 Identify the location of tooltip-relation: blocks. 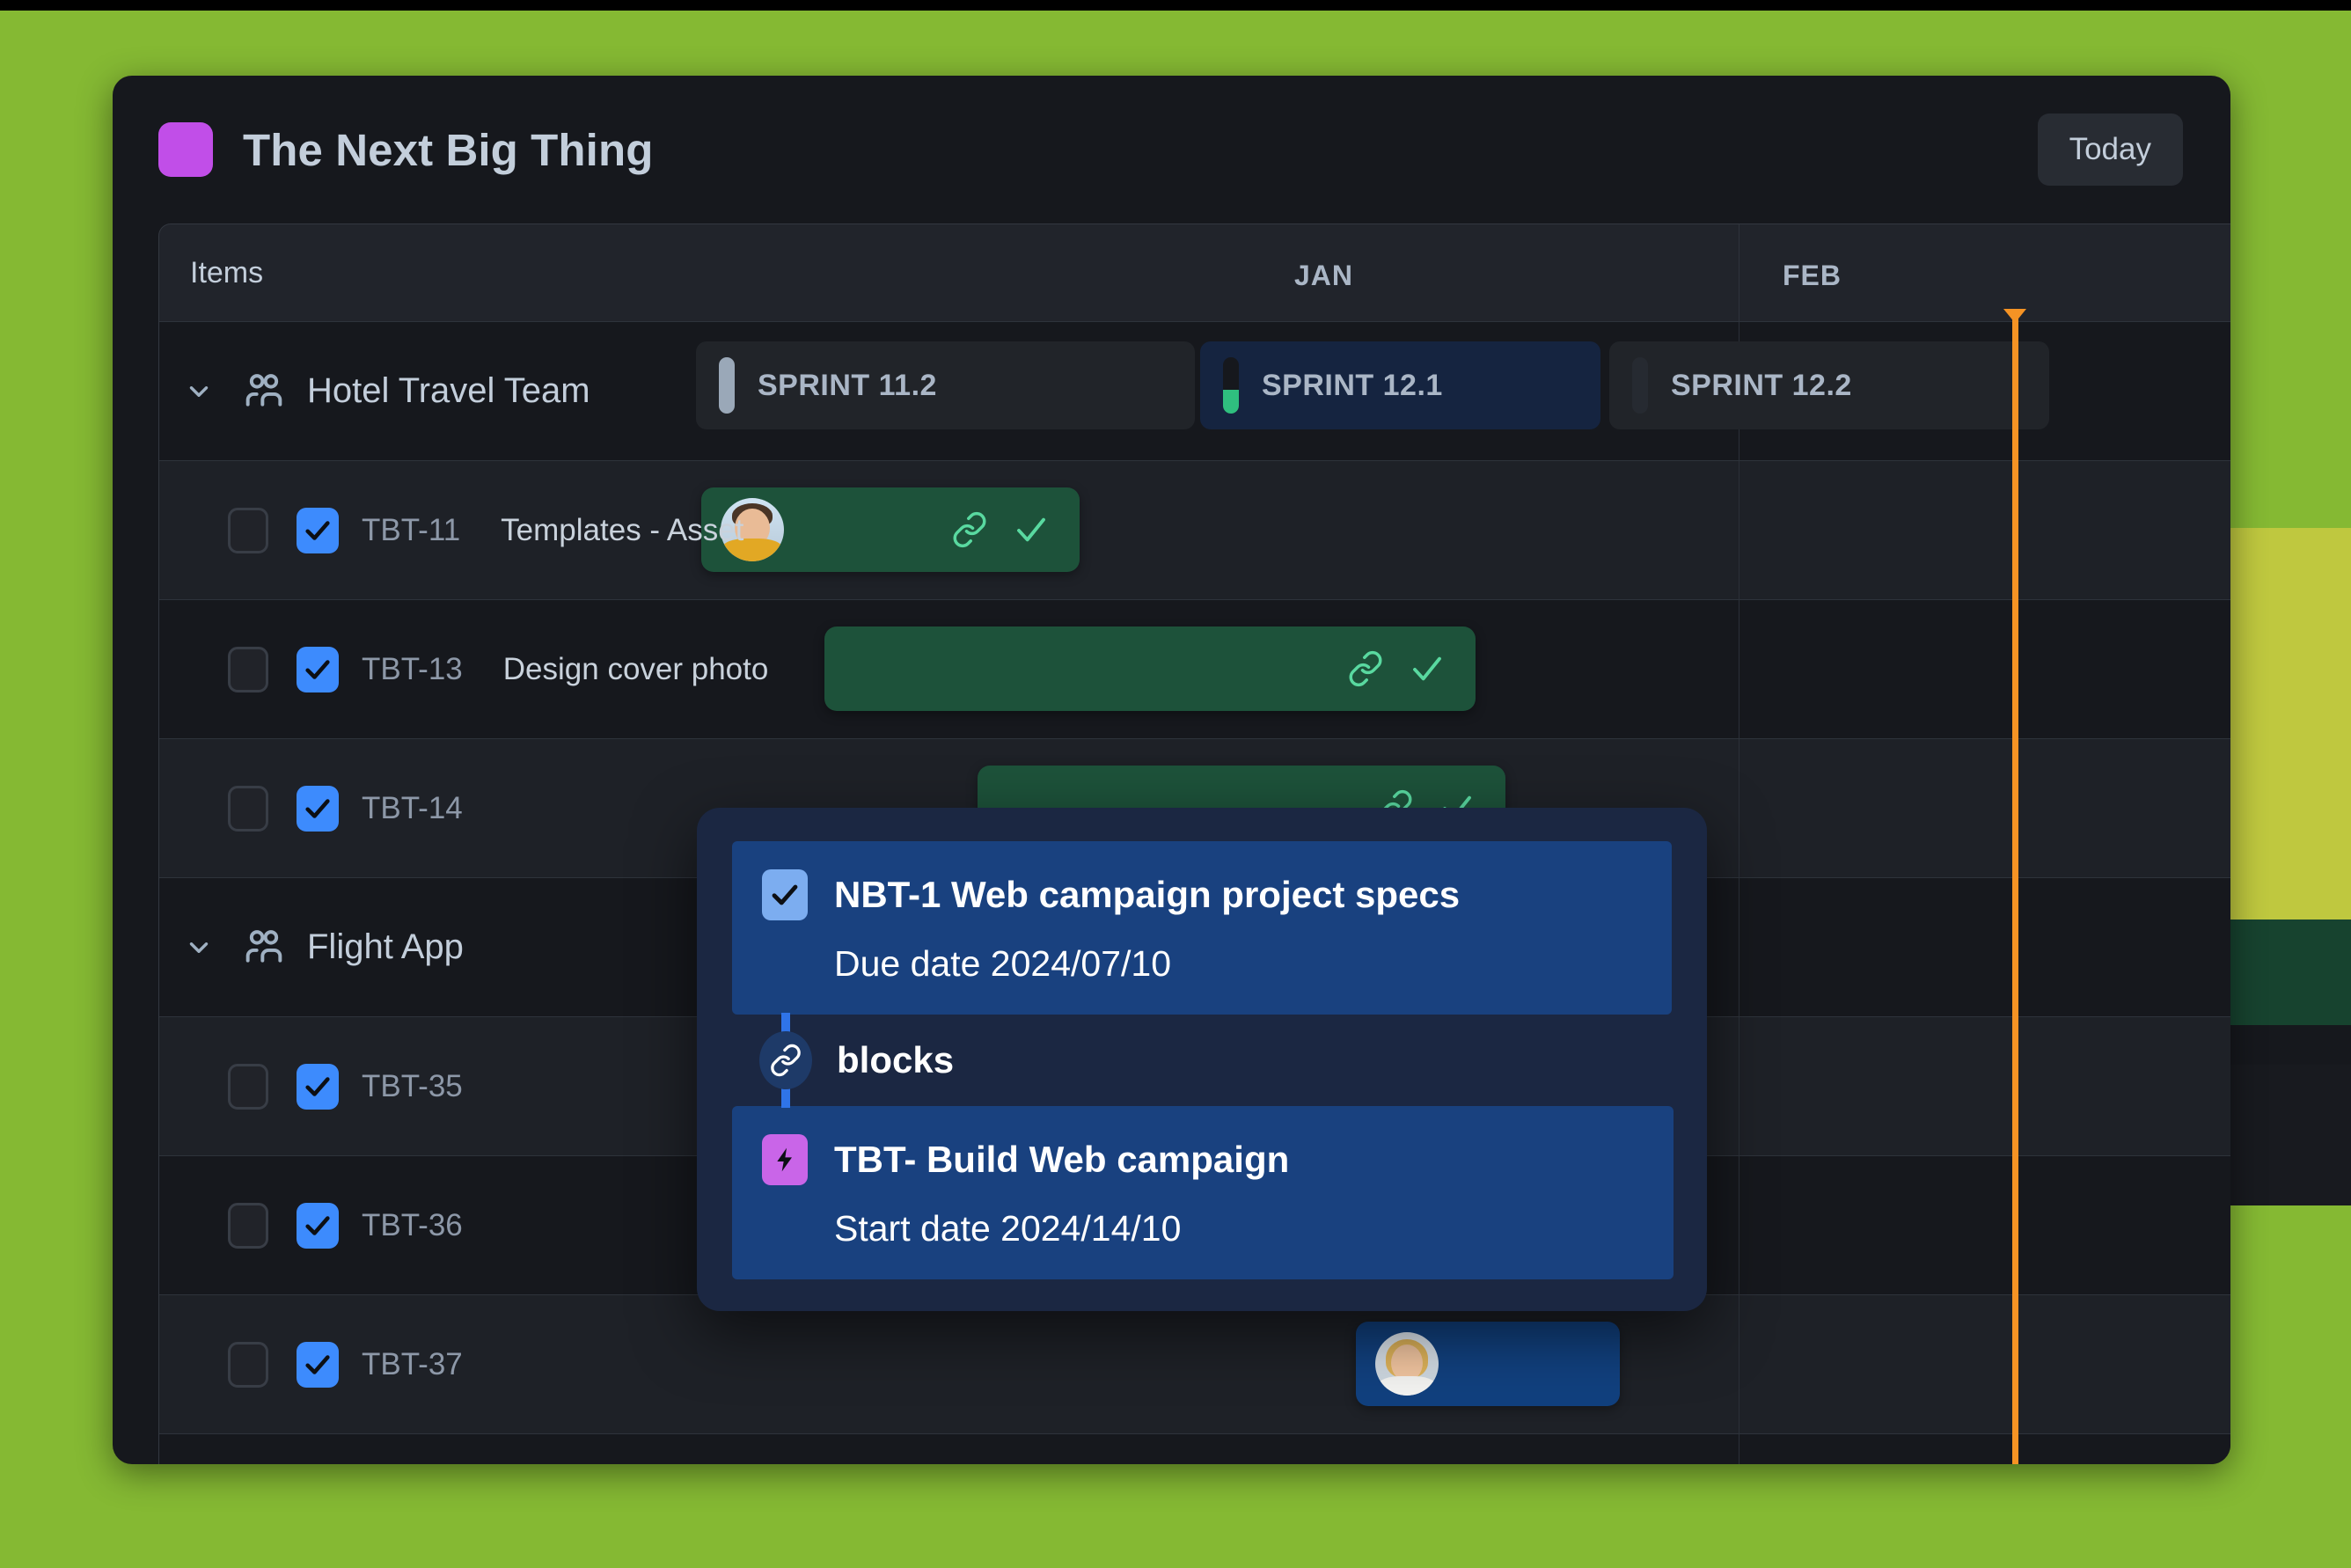
(1202, 1060).